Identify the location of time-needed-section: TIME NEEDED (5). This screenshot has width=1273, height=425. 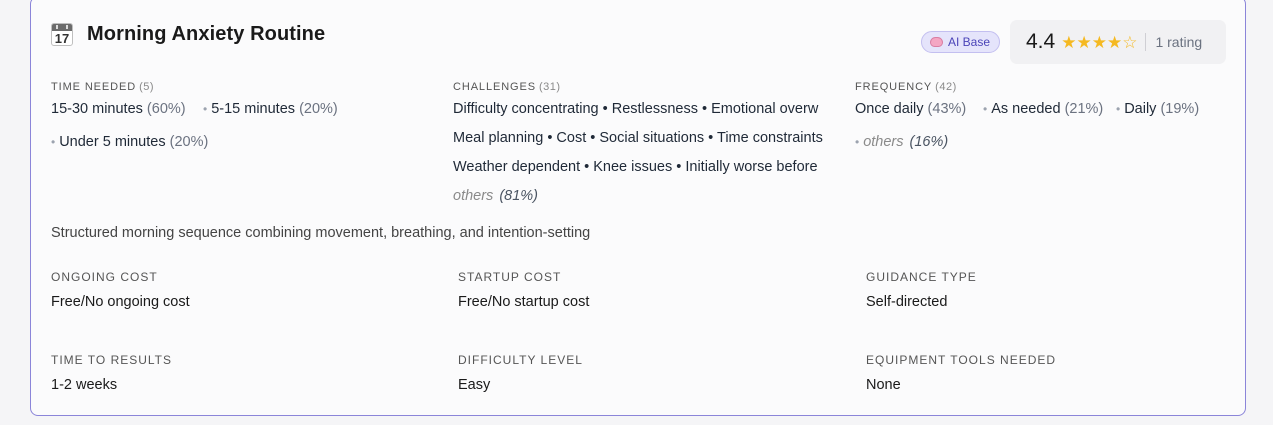
(102, 87).